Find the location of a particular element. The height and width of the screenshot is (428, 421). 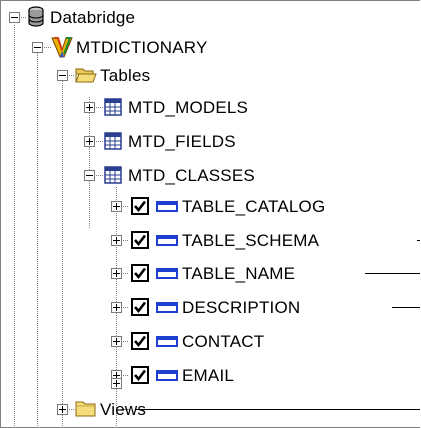

tree-node-label: MTD_FIELDS is located at coordinates (182, 141).